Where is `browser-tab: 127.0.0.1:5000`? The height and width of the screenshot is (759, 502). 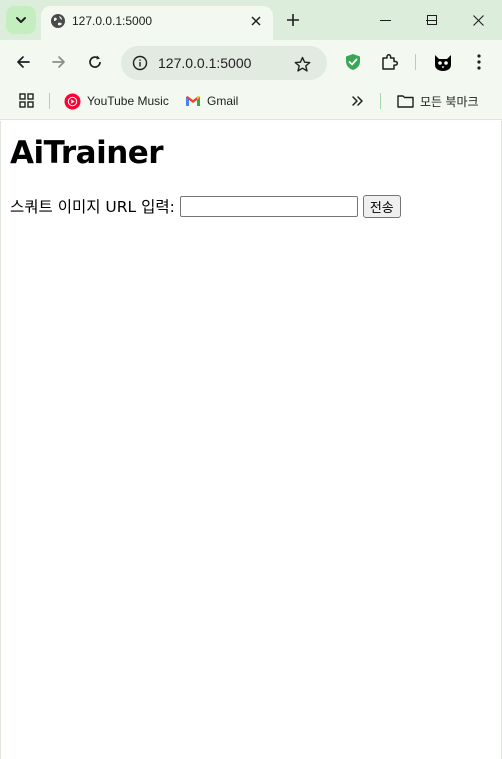 browser-tab: 127.0.0.1:5000 is located at coordinates (157, 23).